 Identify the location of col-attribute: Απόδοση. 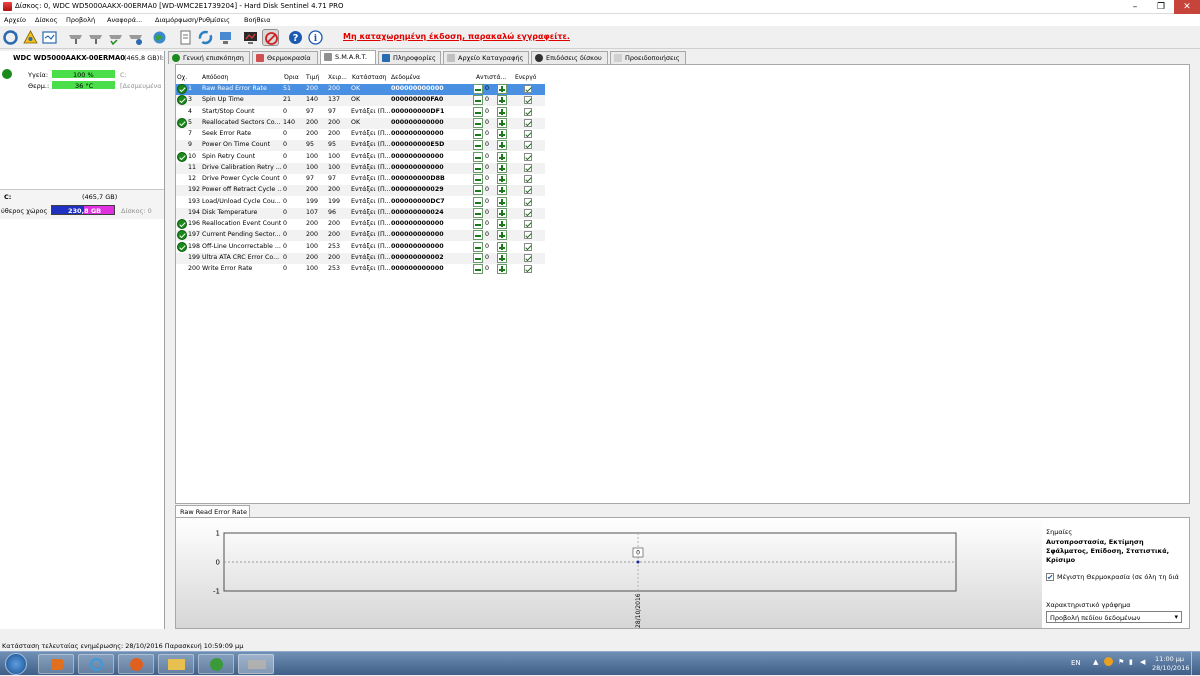
(215, 77).